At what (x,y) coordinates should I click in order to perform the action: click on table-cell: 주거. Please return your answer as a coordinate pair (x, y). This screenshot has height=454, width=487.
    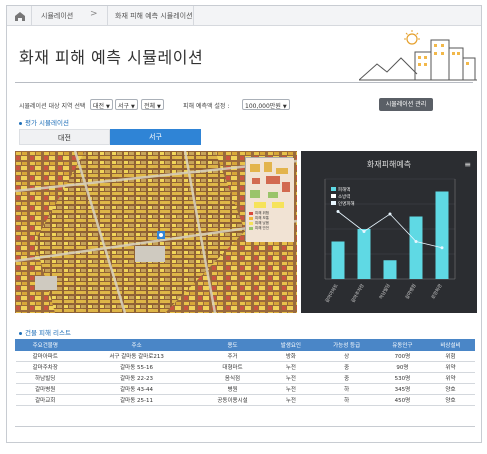
    Looking at the image, I should click on (232, 356).